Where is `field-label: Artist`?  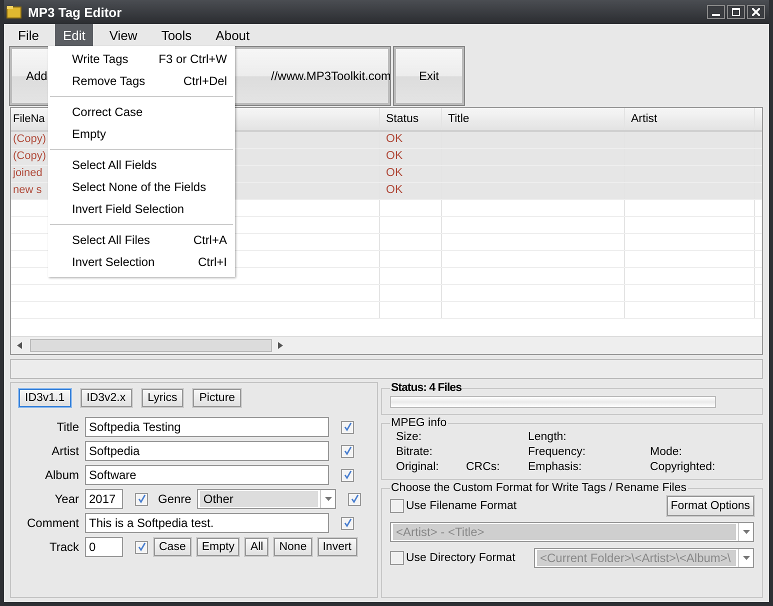 field-label: Artist is located at coordinates (64, 451).